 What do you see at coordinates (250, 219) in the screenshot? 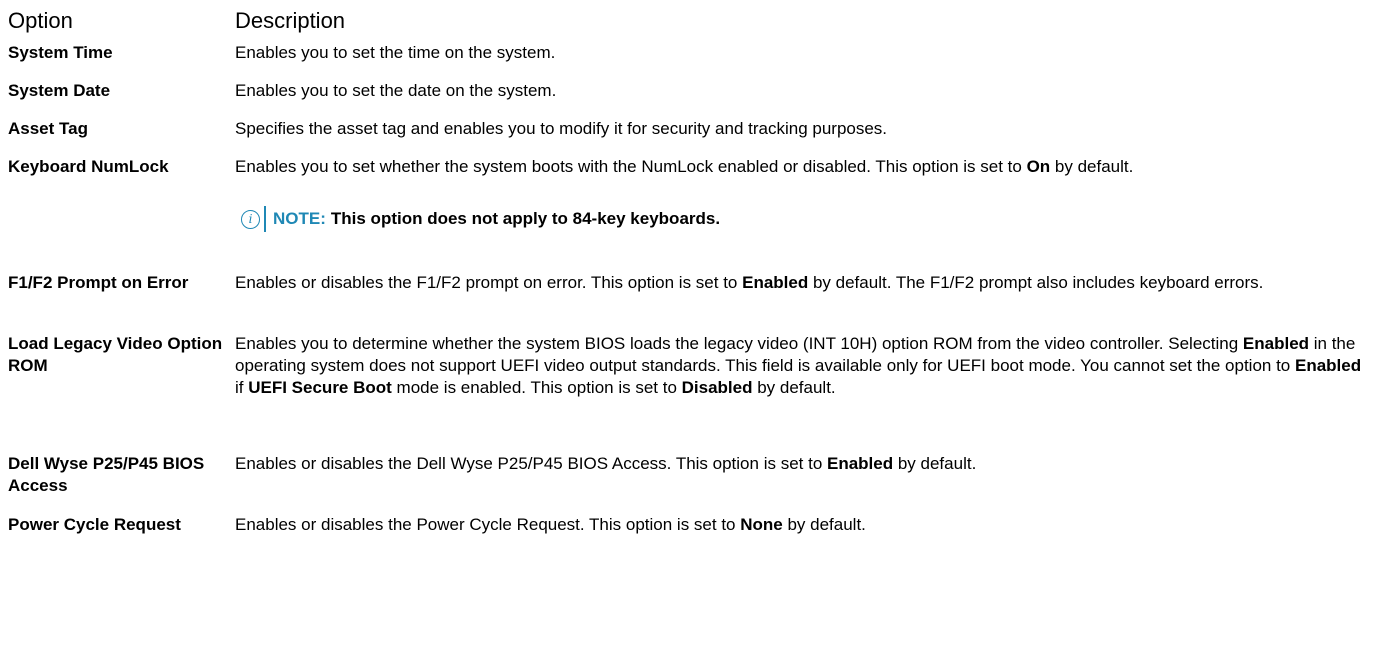
I see `info-icon: i` at bounding box center [250, 219].